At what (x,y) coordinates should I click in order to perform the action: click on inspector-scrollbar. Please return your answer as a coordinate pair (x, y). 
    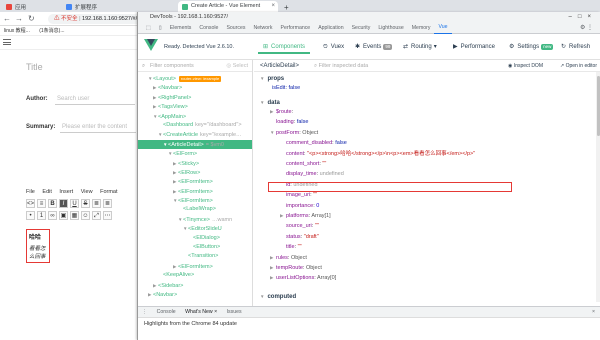
    Looking at the image, I should click on (598, 187).